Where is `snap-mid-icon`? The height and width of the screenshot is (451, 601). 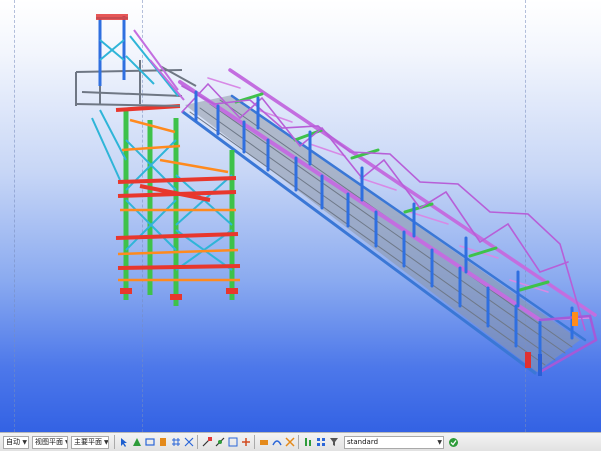 snap-mid-icon is located at coordinates (220, 442).